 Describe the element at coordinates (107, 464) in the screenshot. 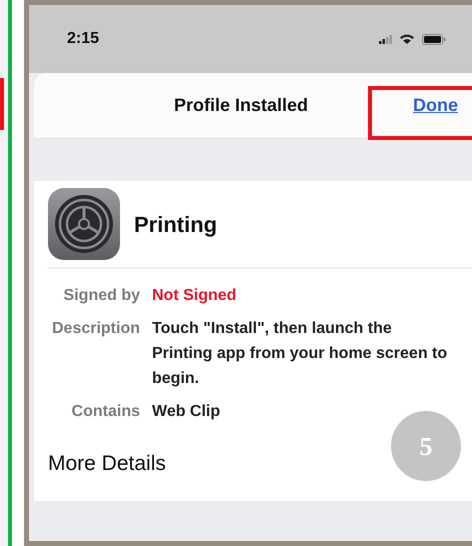

I see `more-details-link: More Details` at that location.